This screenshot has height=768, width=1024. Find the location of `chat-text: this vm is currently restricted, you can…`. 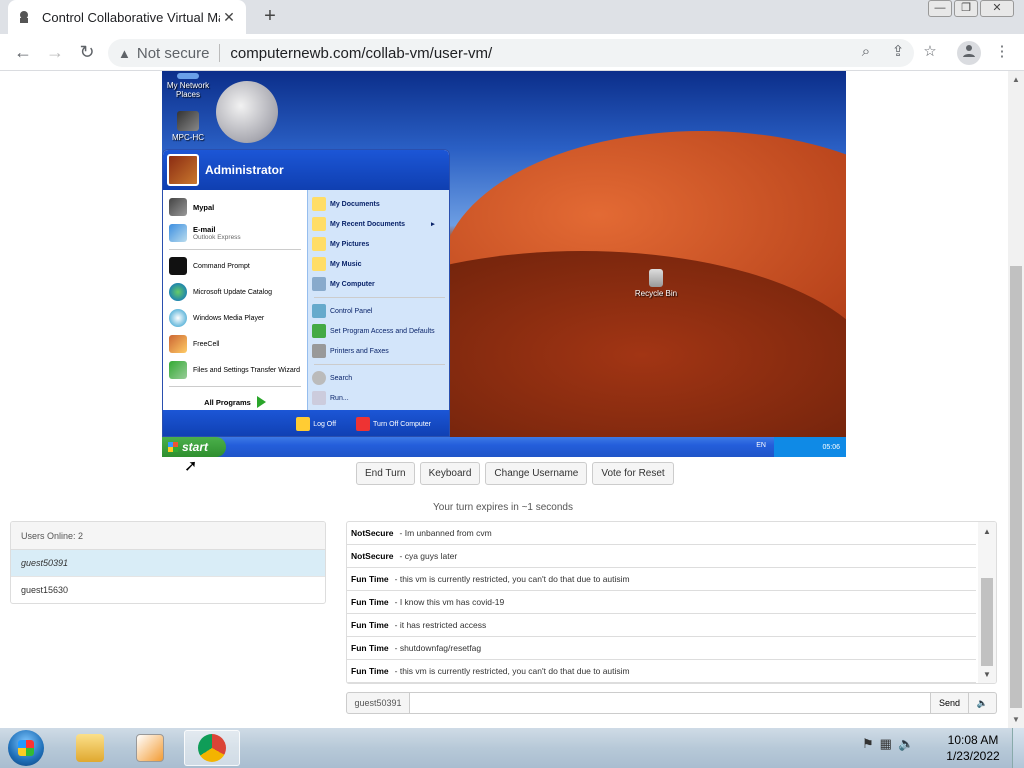

chat-text: this vm is currently restricted, you can… is located at coordinates (514, 579).